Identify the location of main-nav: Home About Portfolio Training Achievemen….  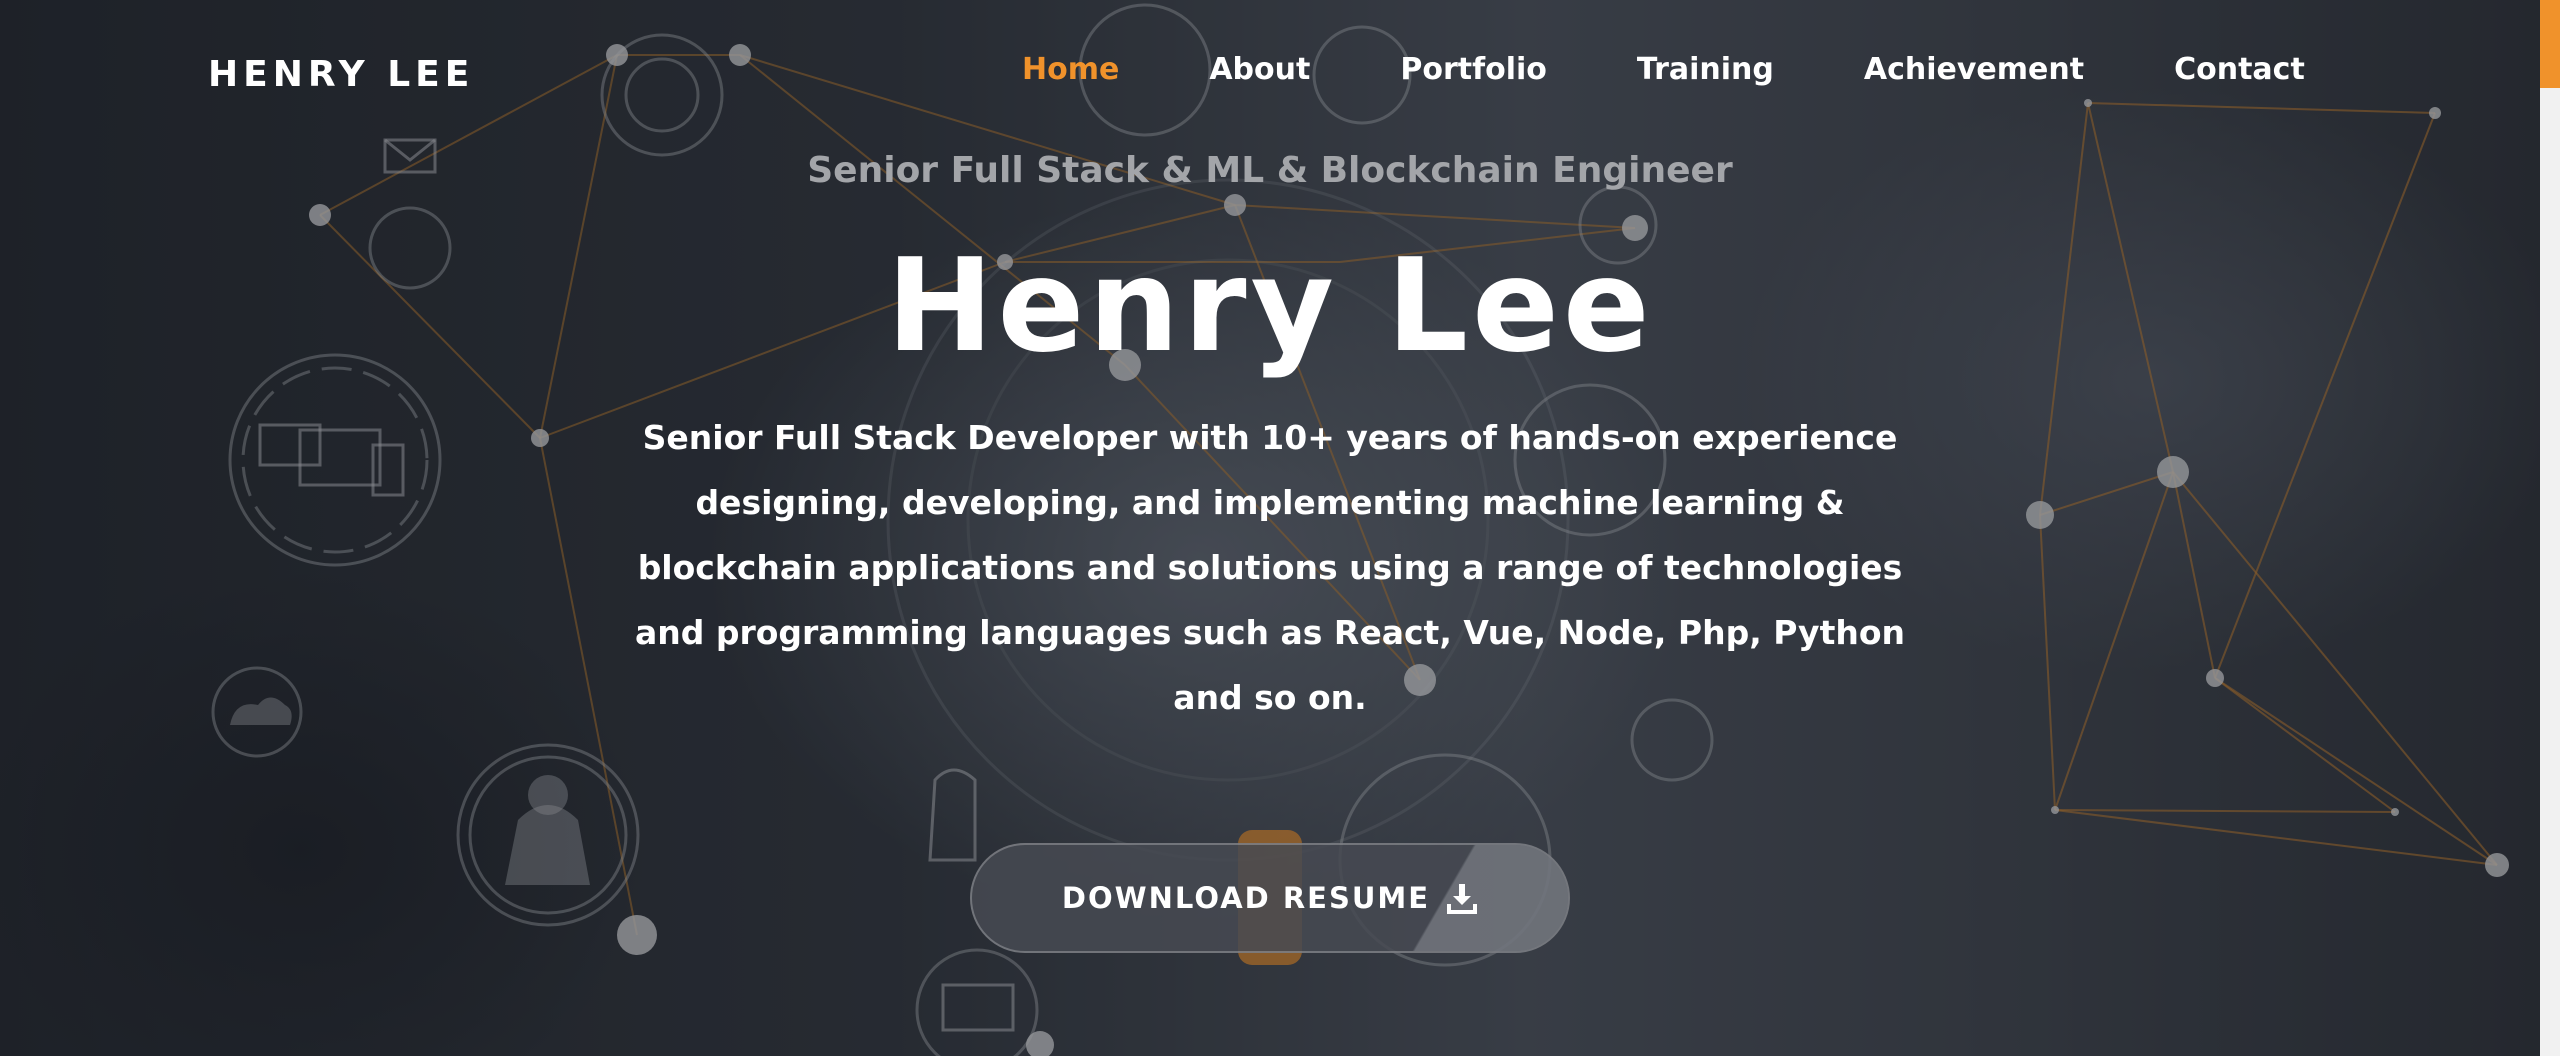
(1663, 69).